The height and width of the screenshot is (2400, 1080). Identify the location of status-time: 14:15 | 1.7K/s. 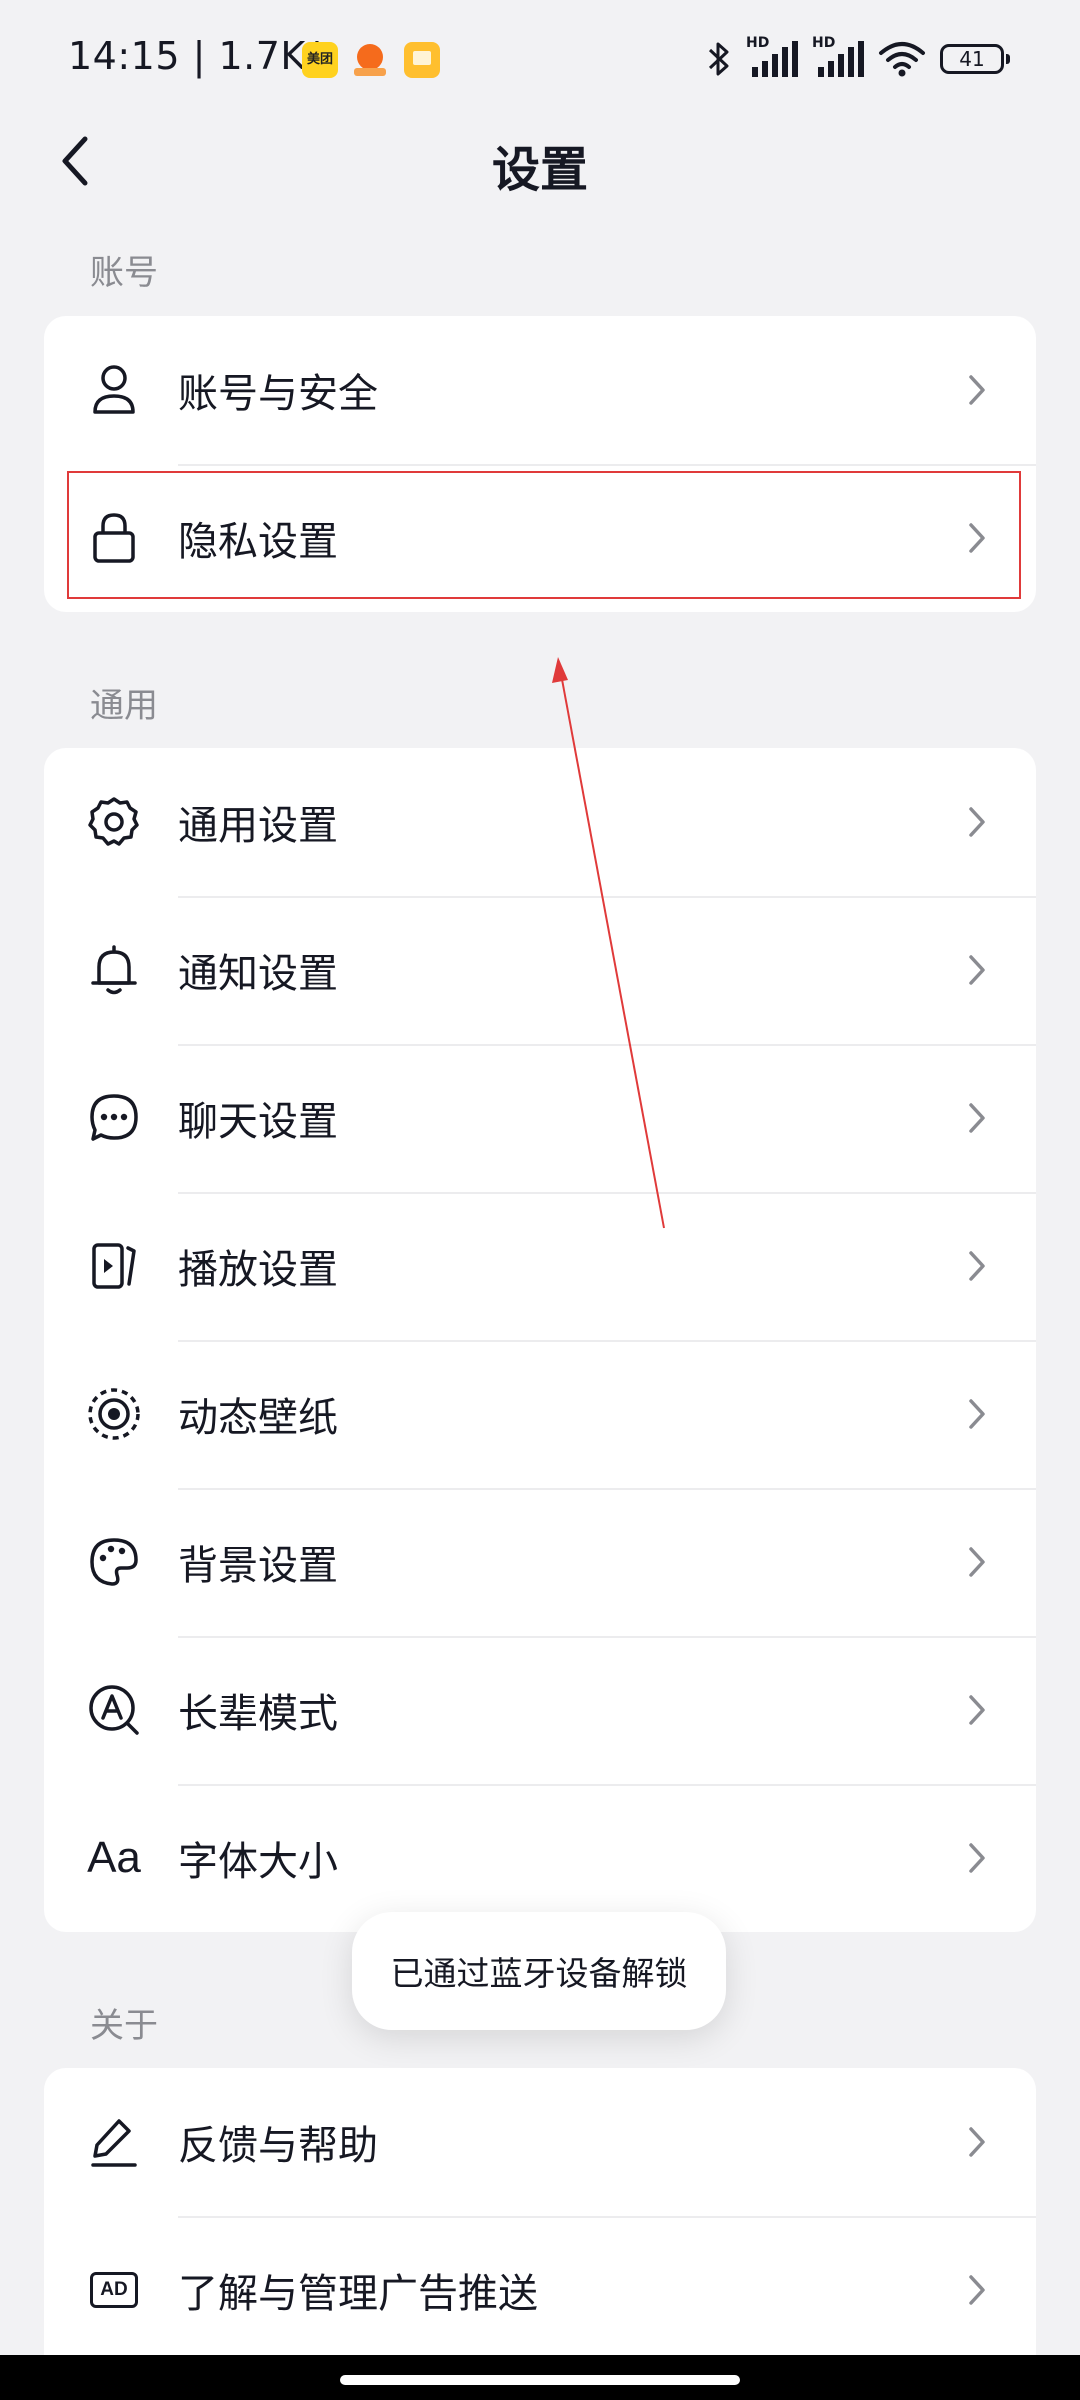
(203, 56).